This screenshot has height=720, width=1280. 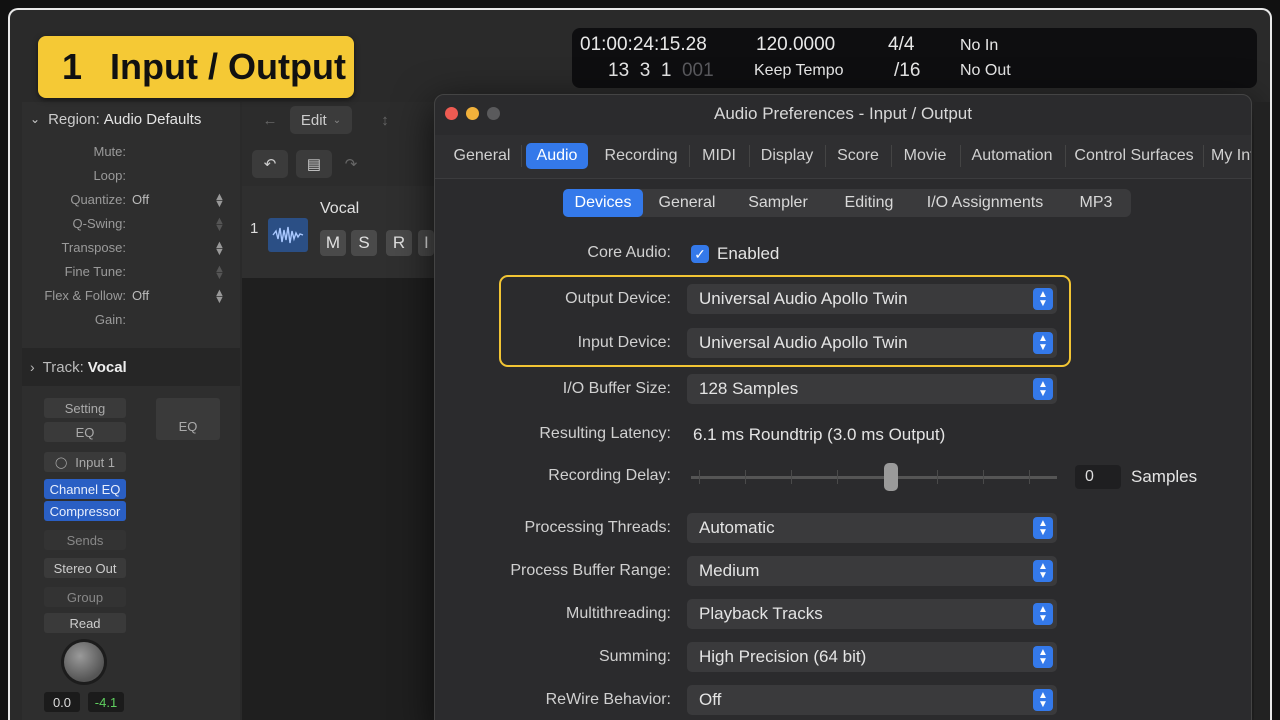 I want to click on library-icon: ▤, so click(x=314, y=164).